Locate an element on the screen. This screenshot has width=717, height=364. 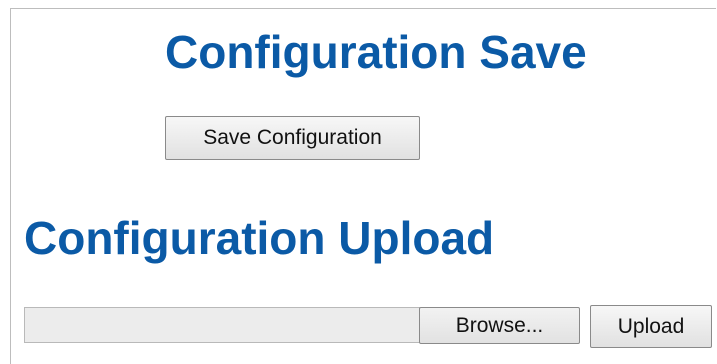
save-configuration-button: Save Configuration is located at coordinates (292, 138).